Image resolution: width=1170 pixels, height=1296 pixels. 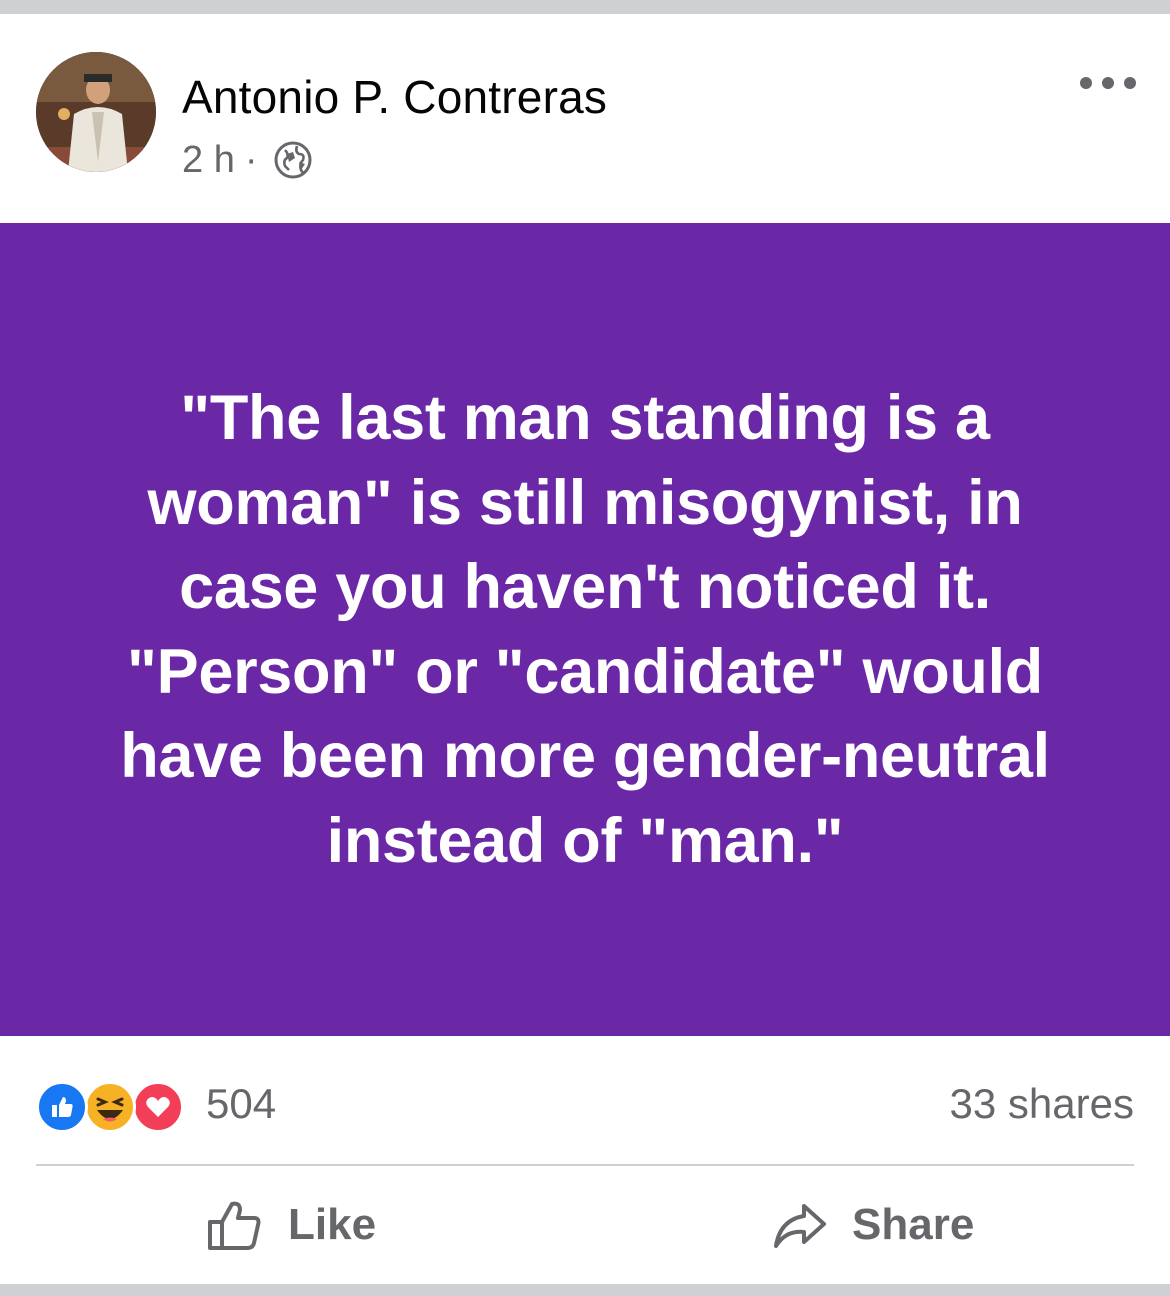 What do you see at coordinates (585, 1290) in the screenshot?
I see `bottom-separator` at bounding box center [585, 1290].